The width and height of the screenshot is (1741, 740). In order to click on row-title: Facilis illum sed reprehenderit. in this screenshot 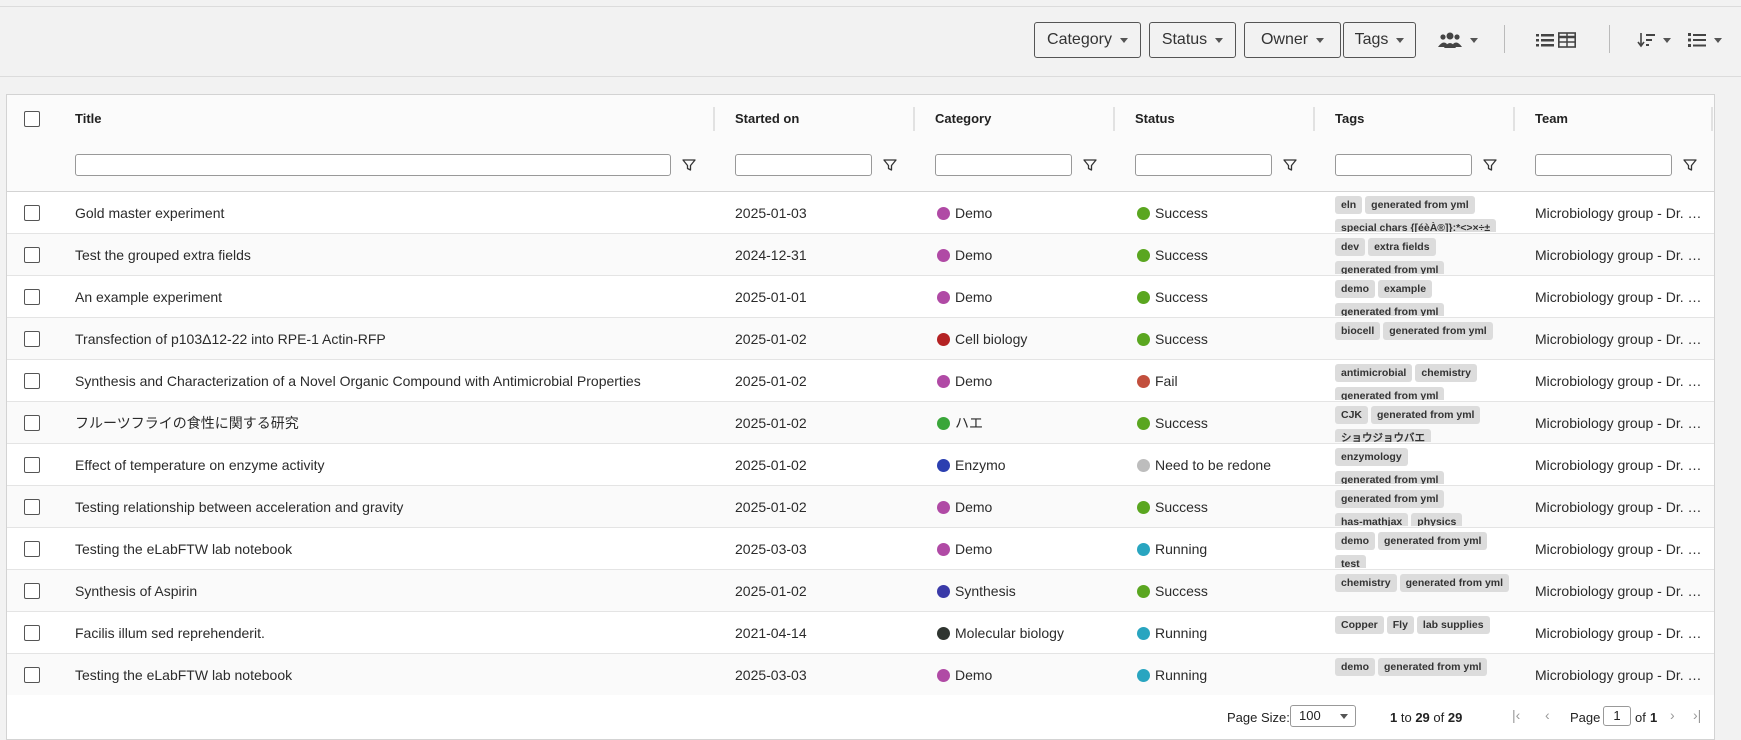, I will do `click(390, 633)`.